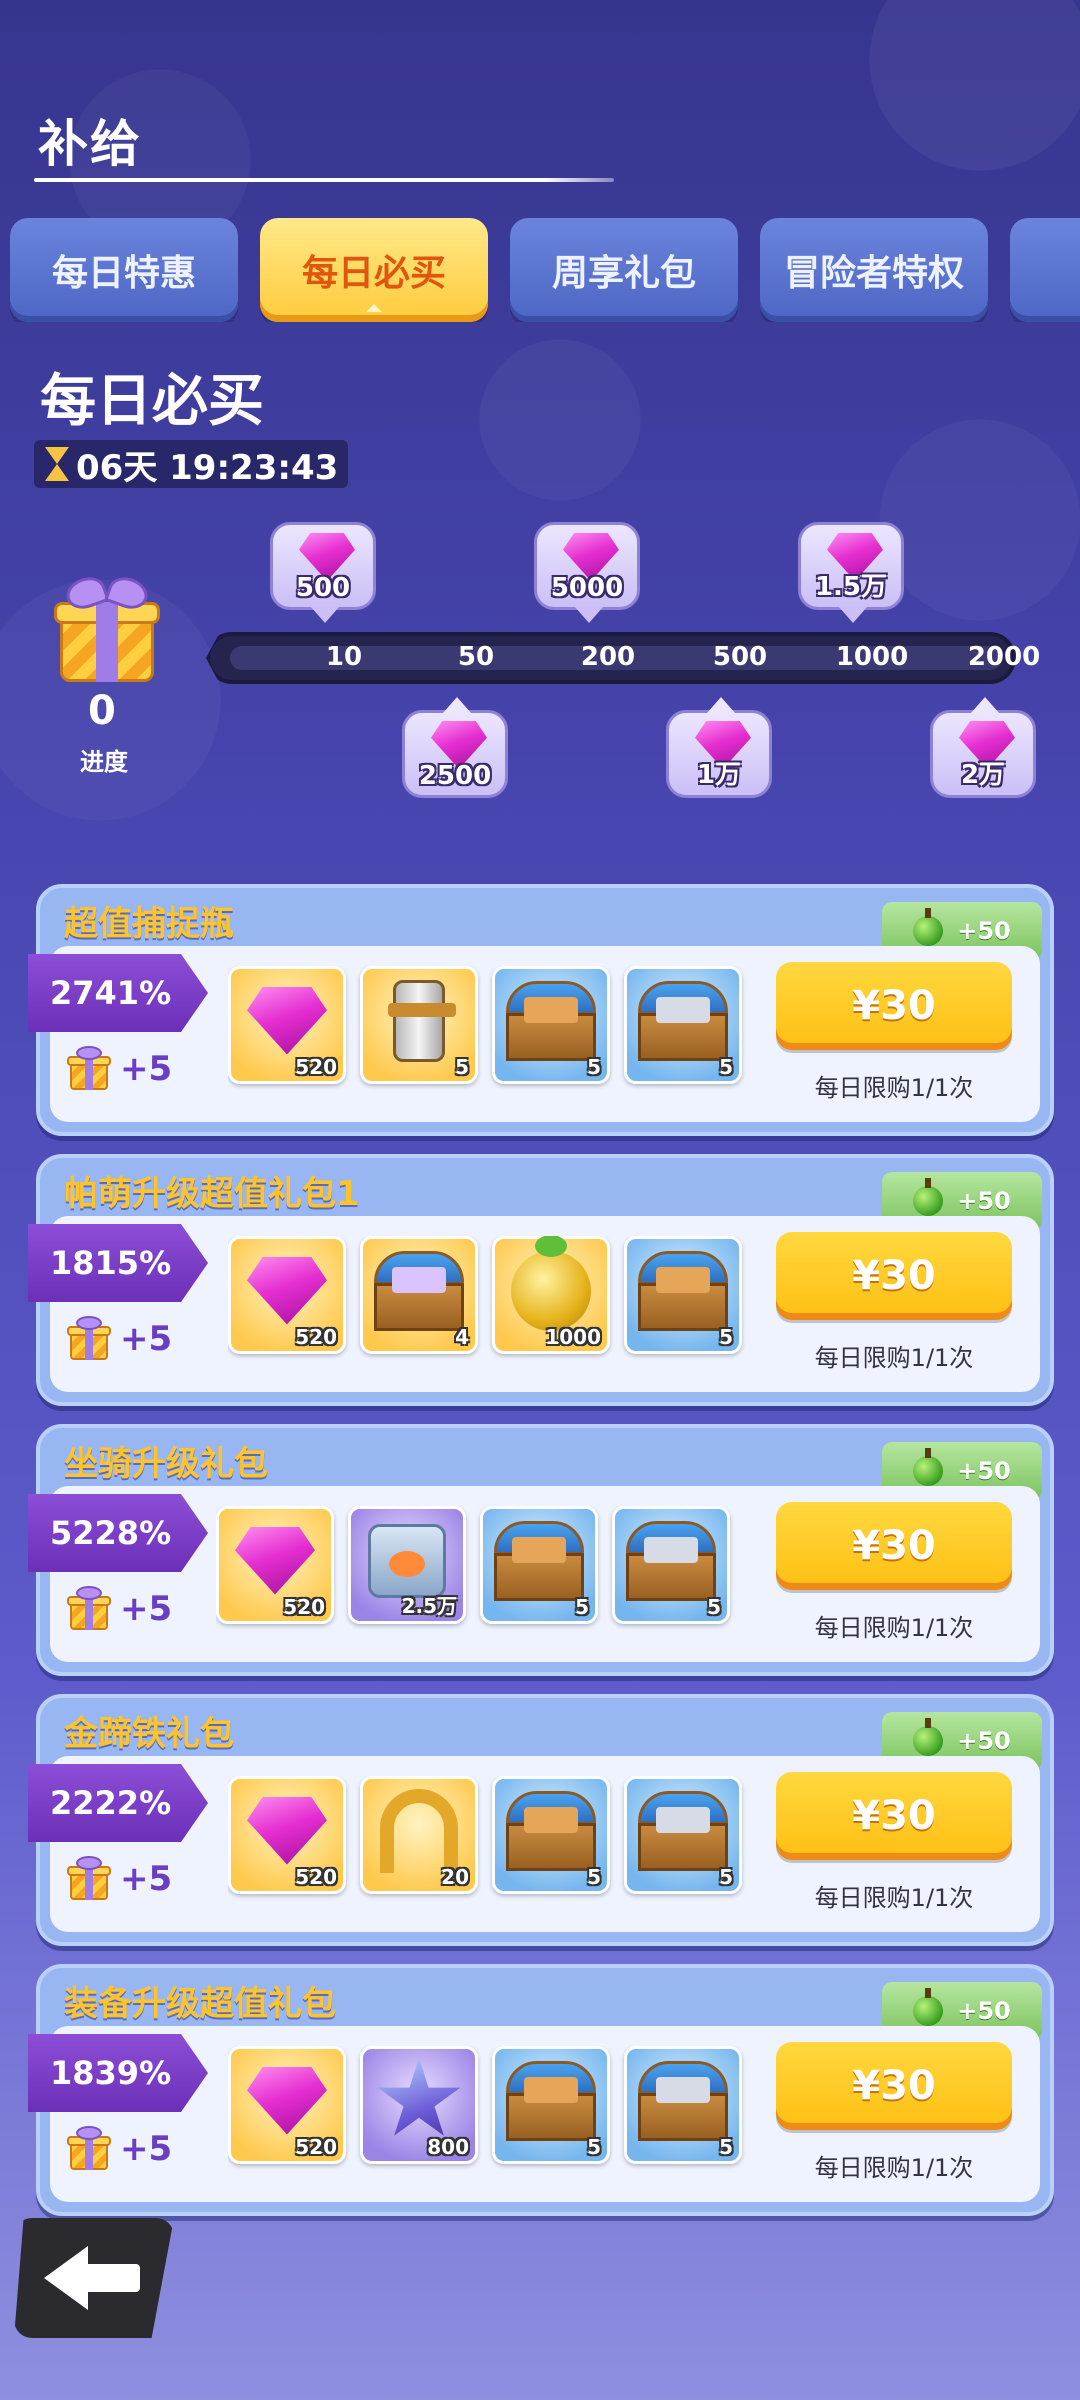 Image resolution: width=1080 pixels, height=2400 pixels. Describe the element at coordinates (872, 657) in the screenshot. I see `milestone-label: 1000` at that location.